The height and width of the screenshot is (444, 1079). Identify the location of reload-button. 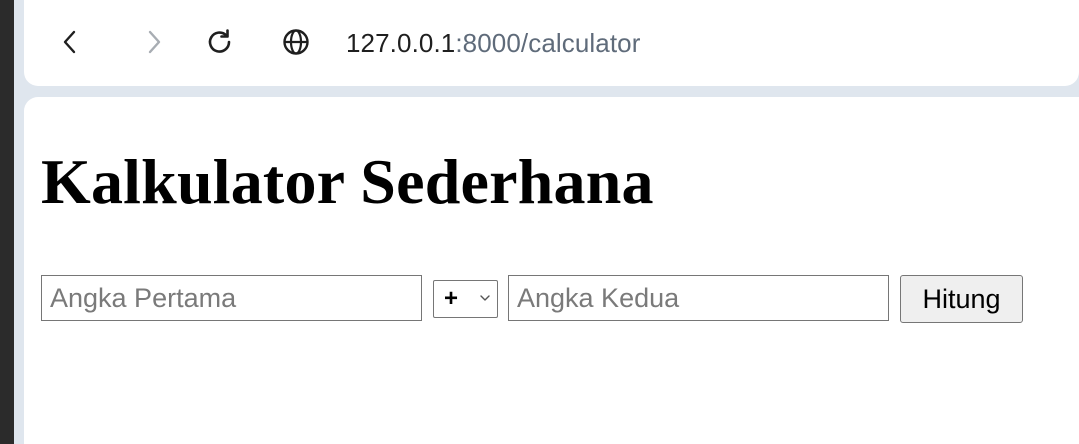
(220, 42).